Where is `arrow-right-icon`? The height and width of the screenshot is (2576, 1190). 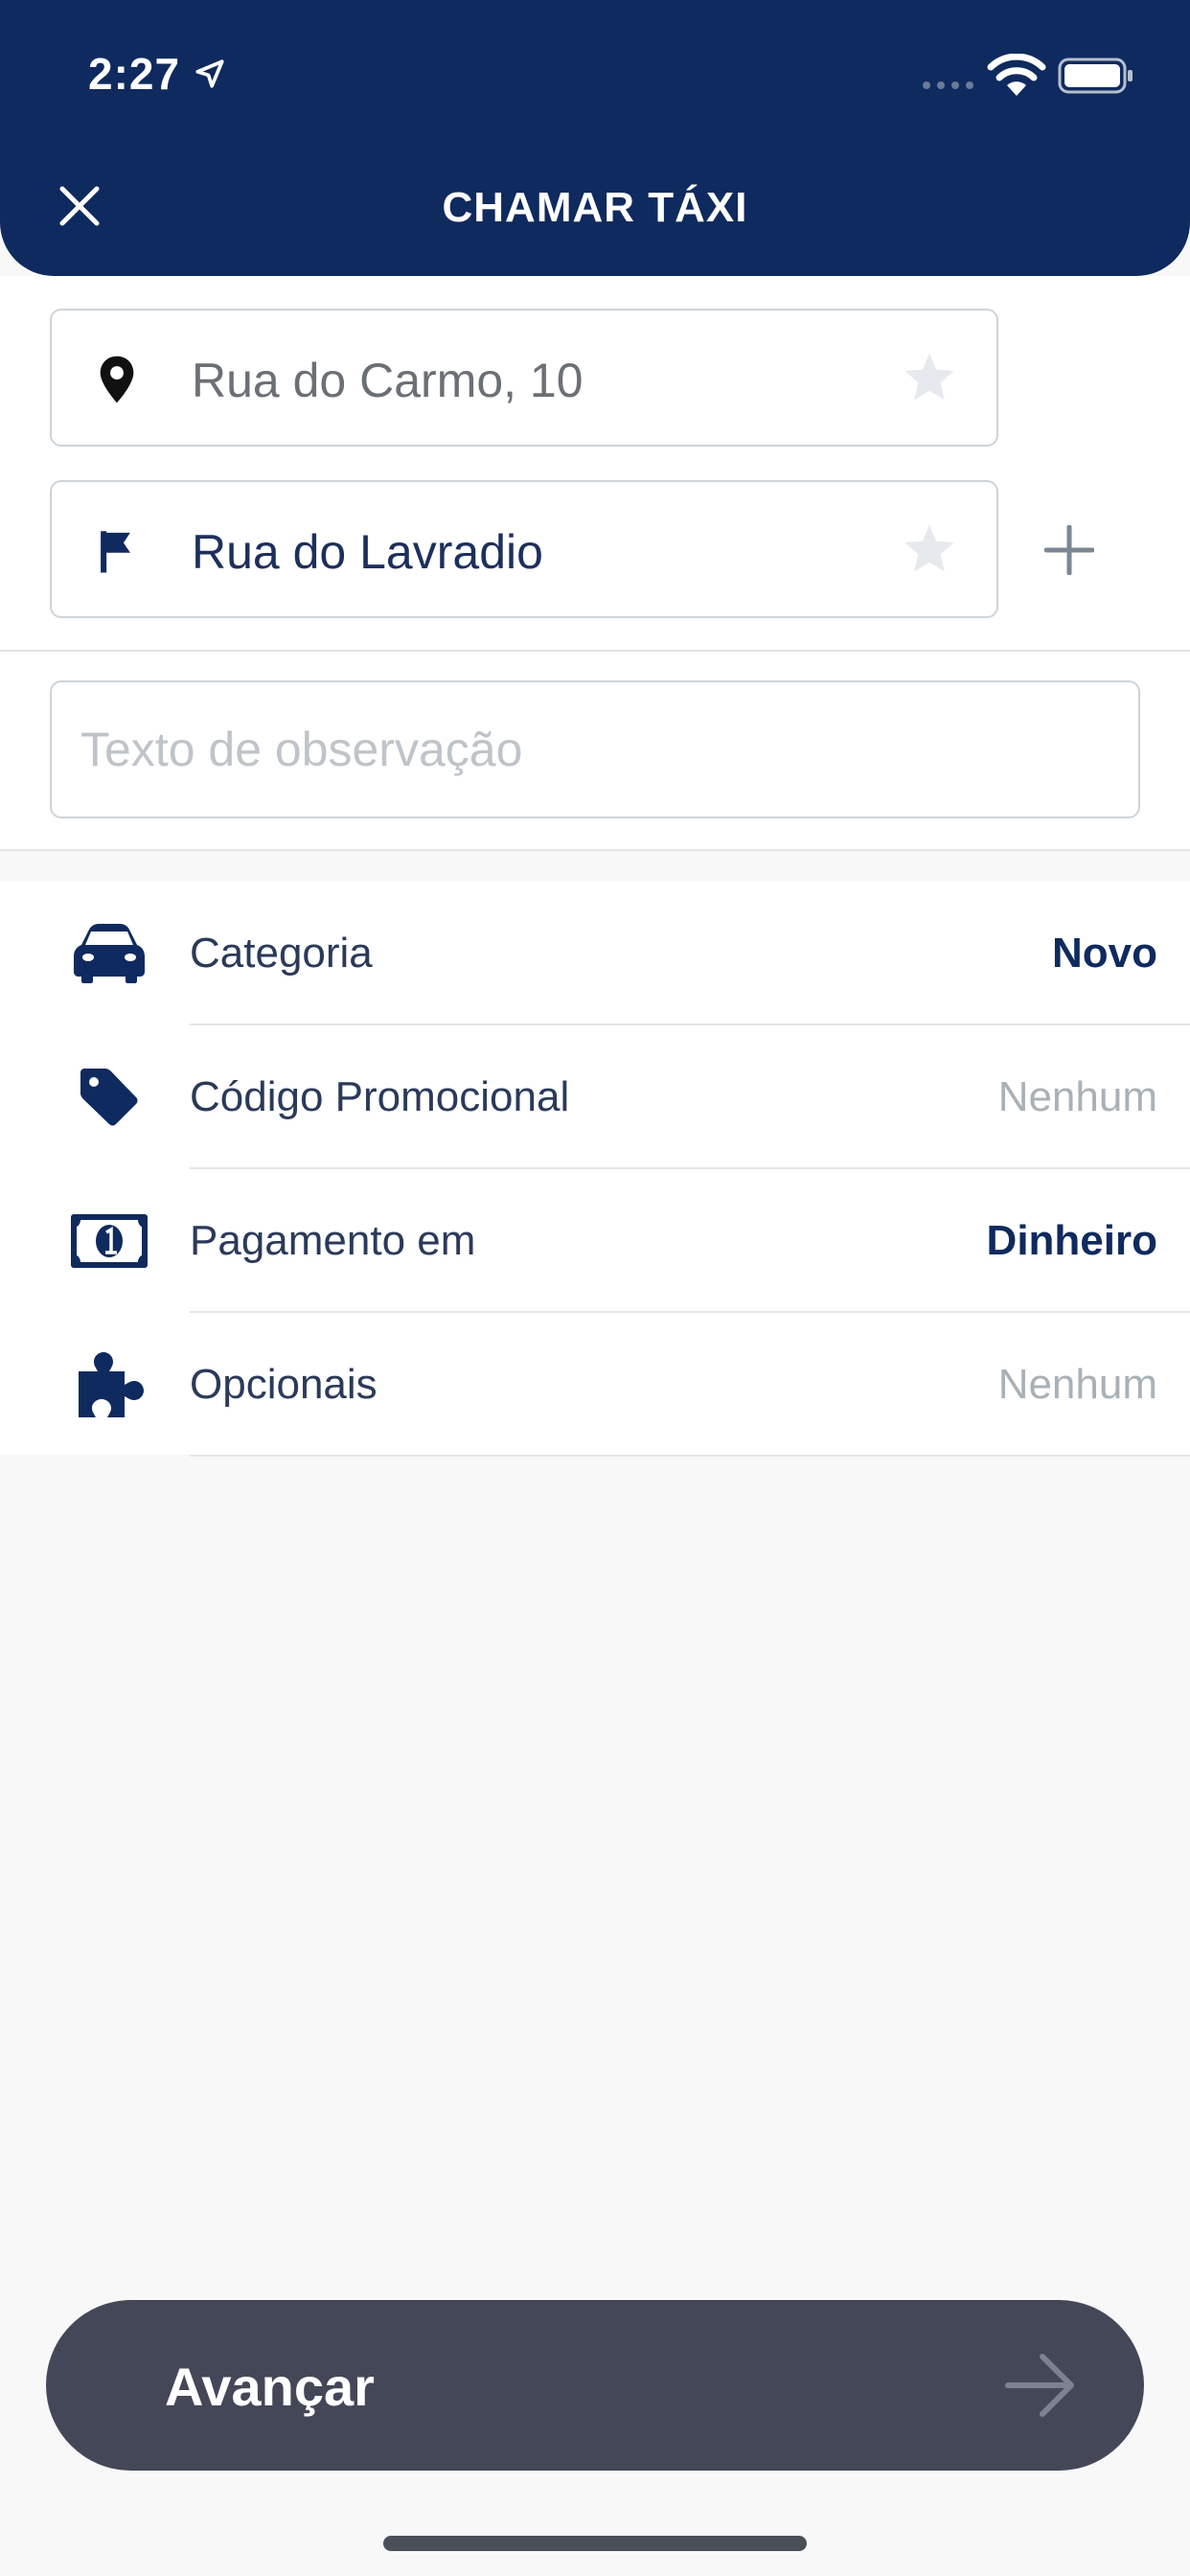
arrow-right-icon is located at coordinates (1039, 2386).